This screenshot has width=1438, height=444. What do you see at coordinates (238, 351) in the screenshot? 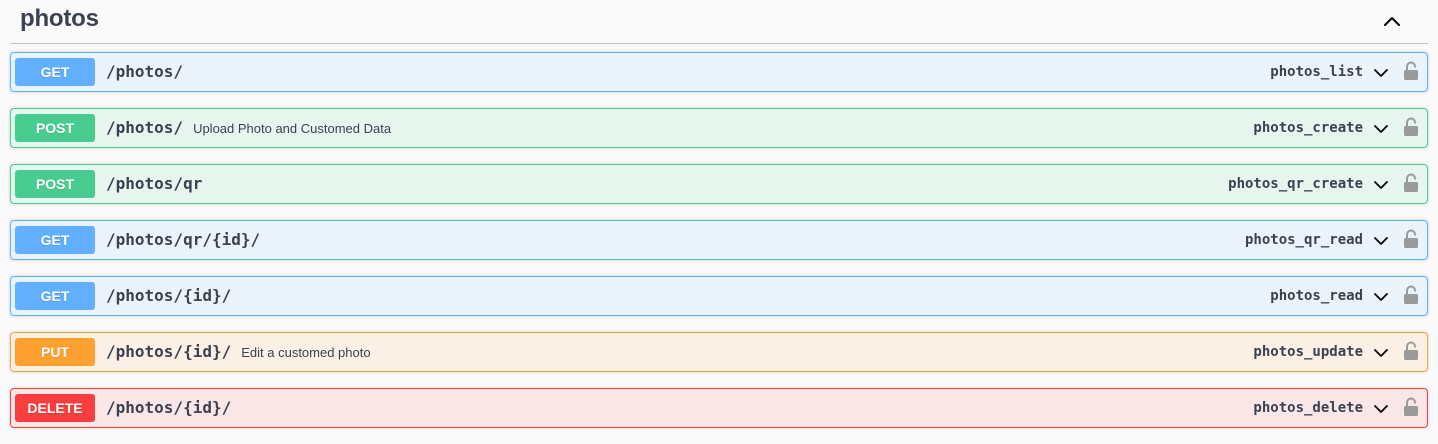
I see `operation-path: /photos/{id}/Edit a customed photo` at bounding box center [238, 351].